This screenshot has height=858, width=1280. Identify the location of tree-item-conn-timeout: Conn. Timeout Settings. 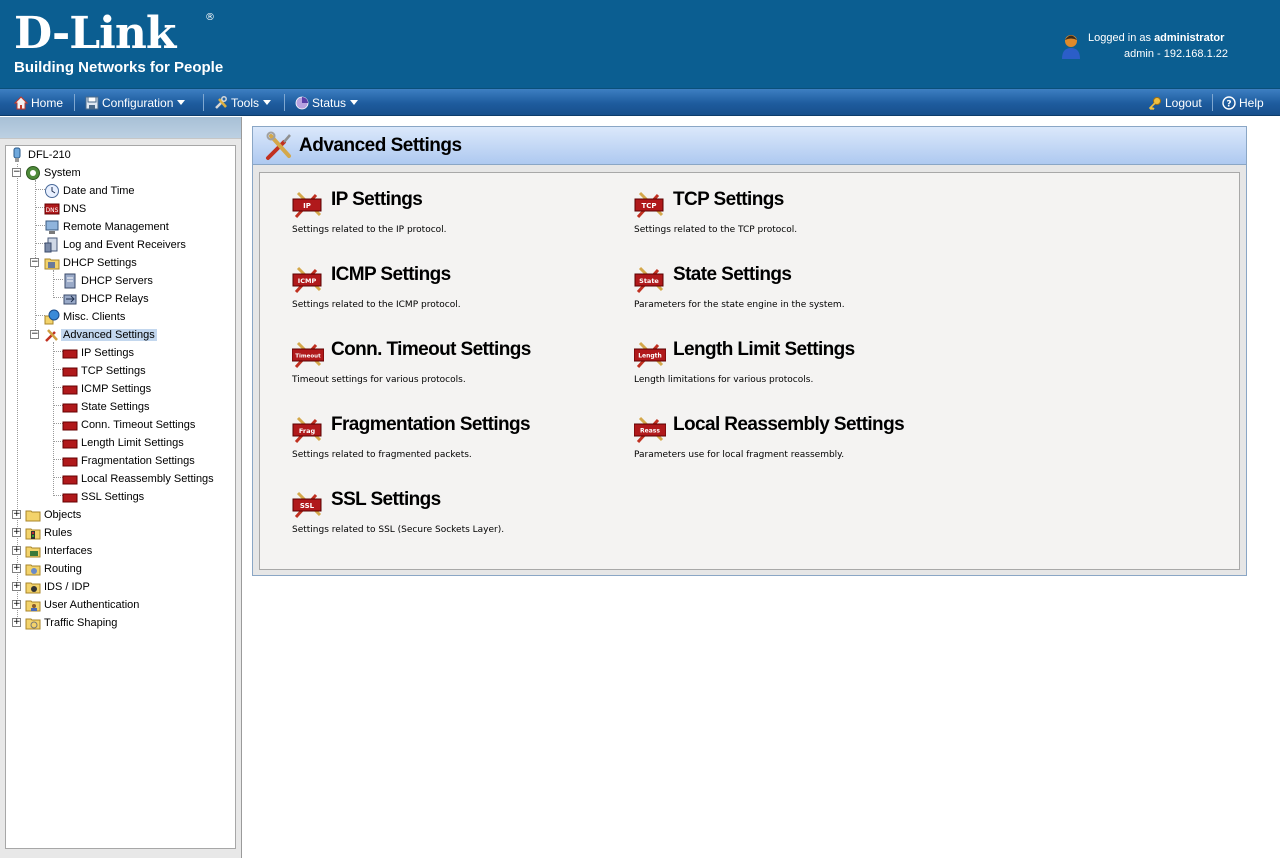
(129, 425).